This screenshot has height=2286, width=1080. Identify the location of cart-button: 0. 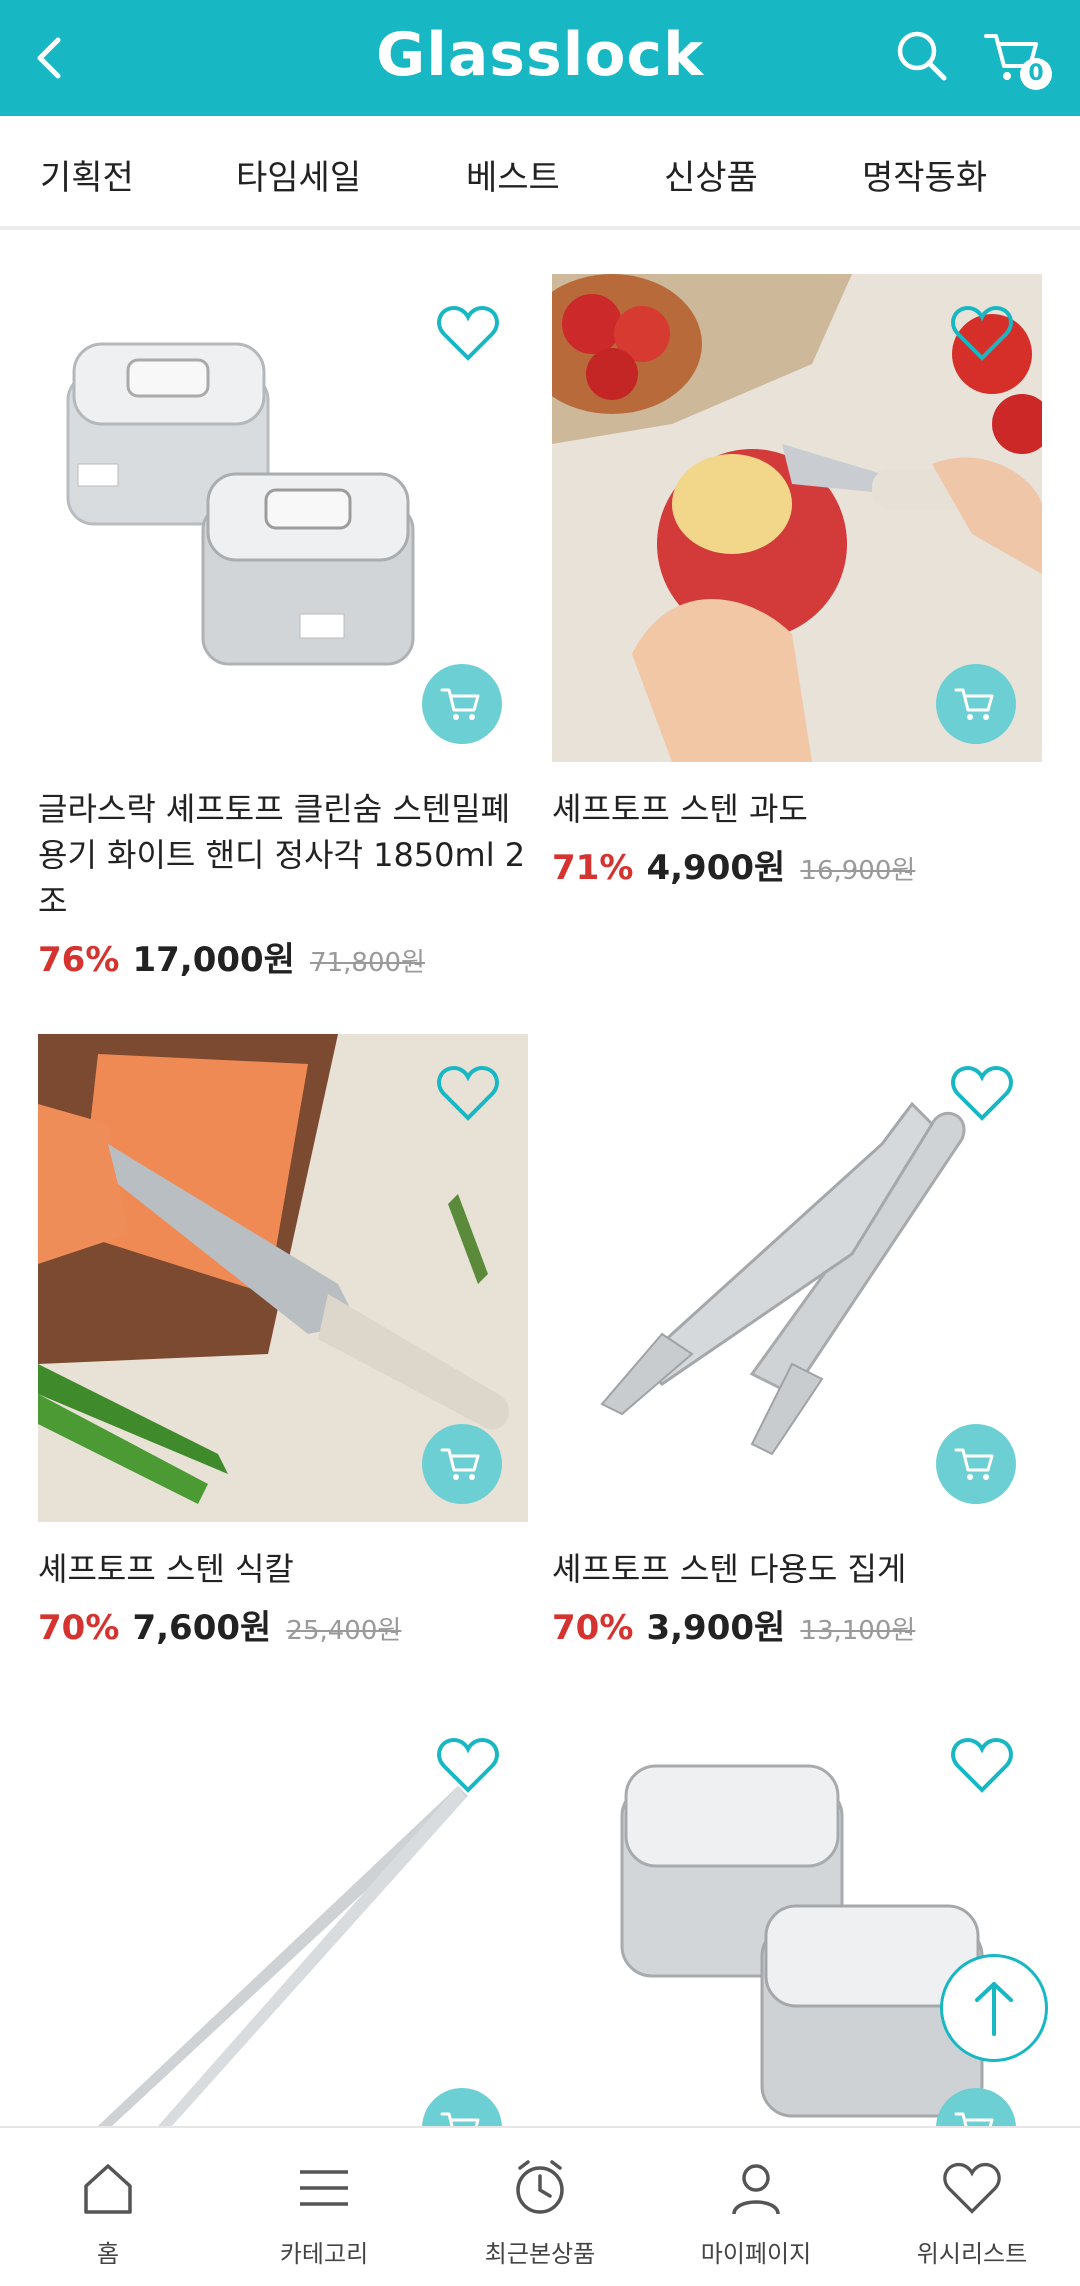
(1017, 58).